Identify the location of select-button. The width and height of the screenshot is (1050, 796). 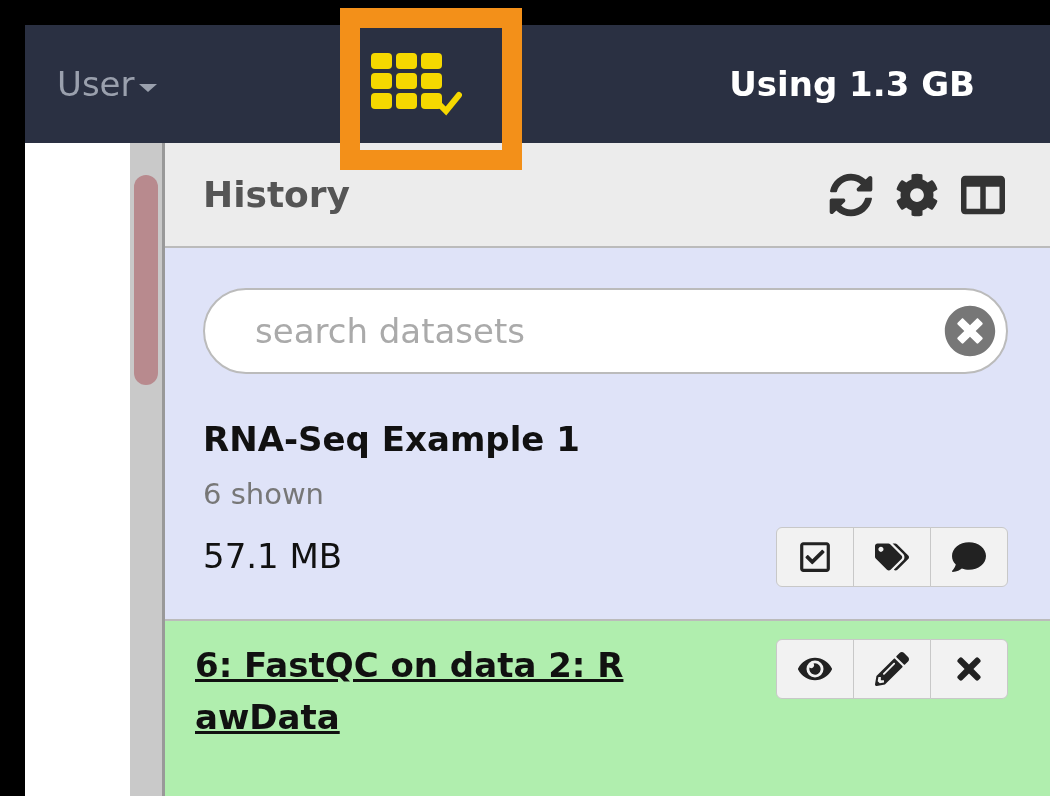
(815, 556).